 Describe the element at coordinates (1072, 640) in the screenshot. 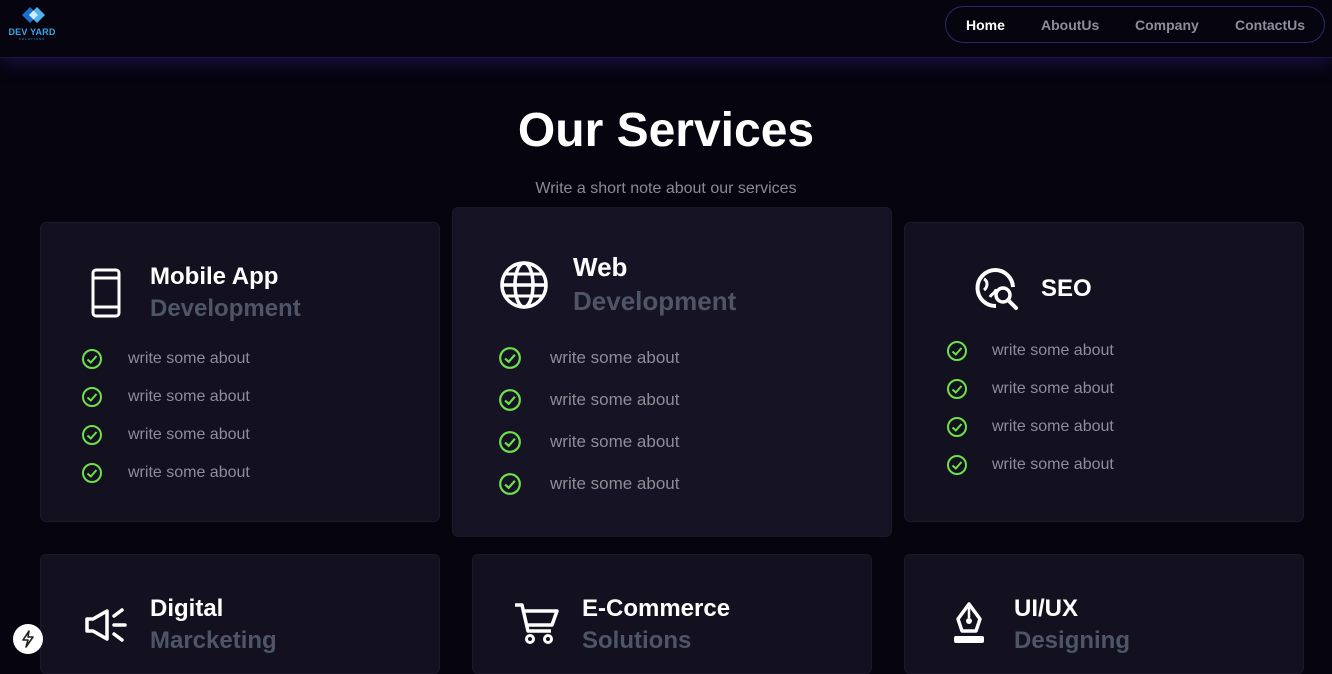

I see `card-subtitle: Designing` at that location.